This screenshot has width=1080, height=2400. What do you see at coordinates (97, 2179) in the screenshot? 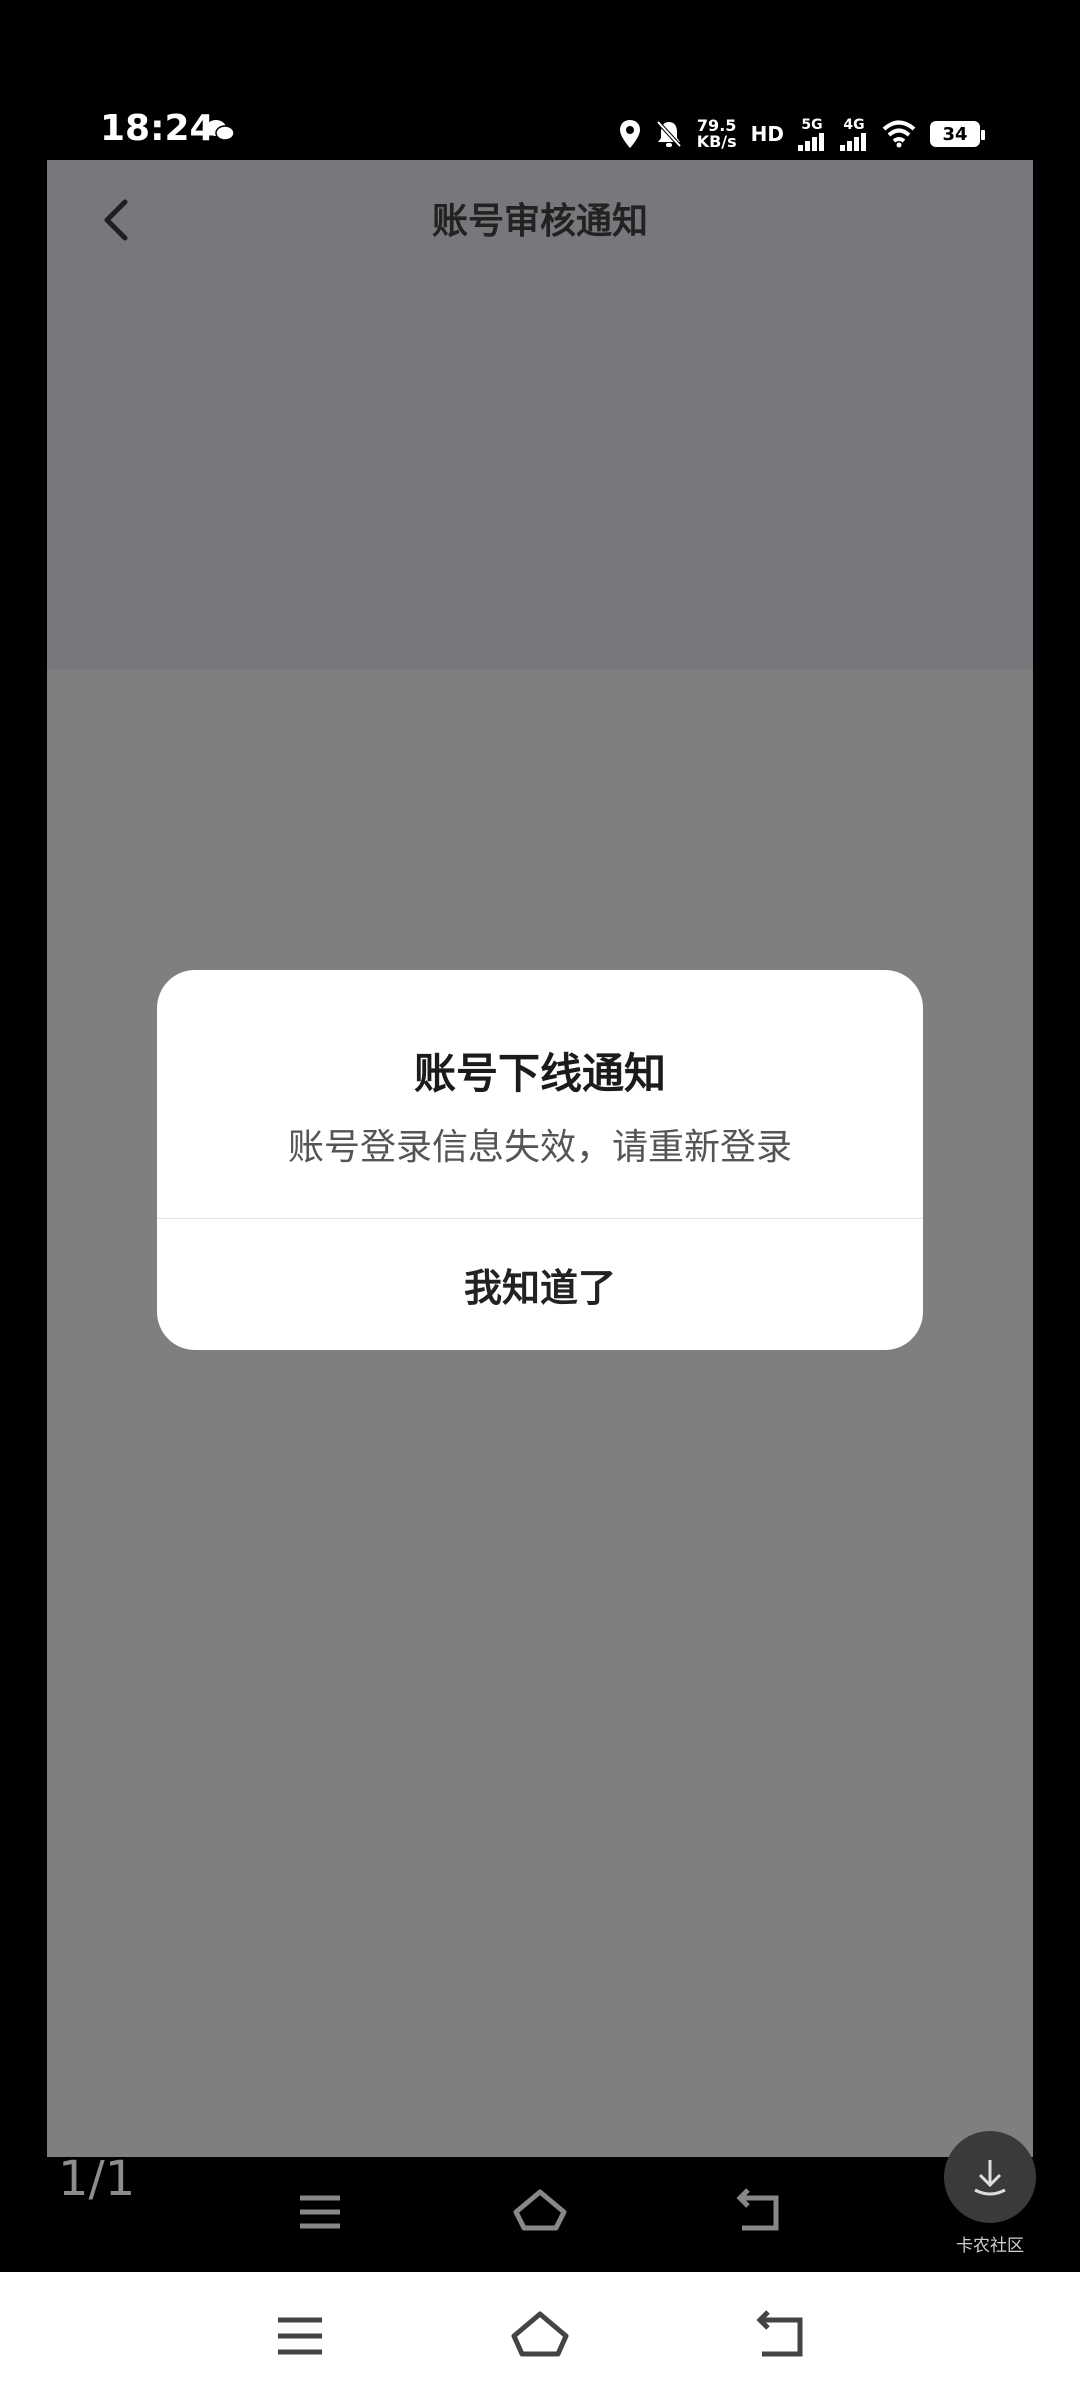
I see `page-counter: 1/1` at bounding box center [97, 2179].